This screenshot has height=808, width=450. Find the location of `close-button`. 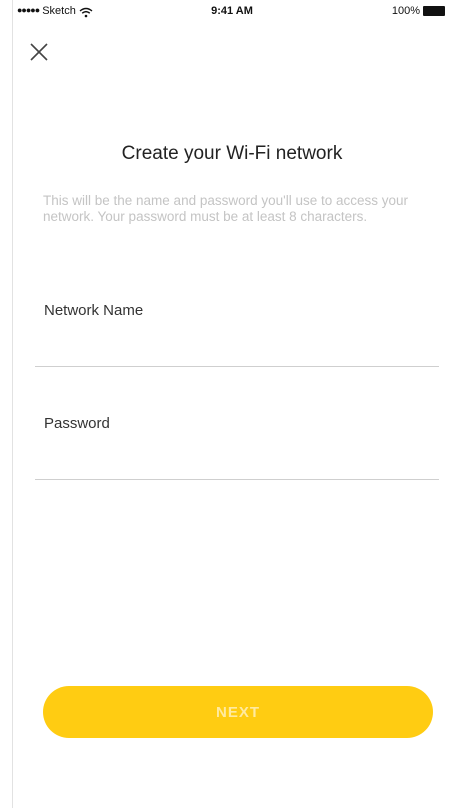

close-button is located at coordinates (39, 52).